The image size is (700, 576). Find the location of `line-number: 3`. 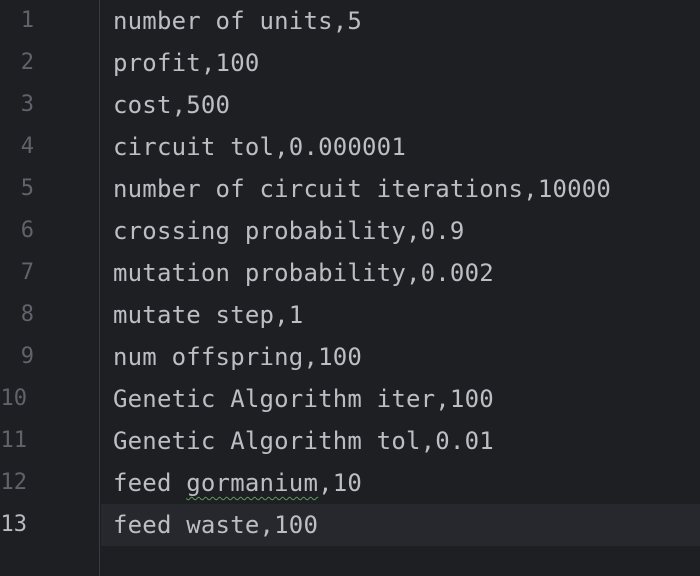

line-number: 3 is located at coordinates (27, 104).